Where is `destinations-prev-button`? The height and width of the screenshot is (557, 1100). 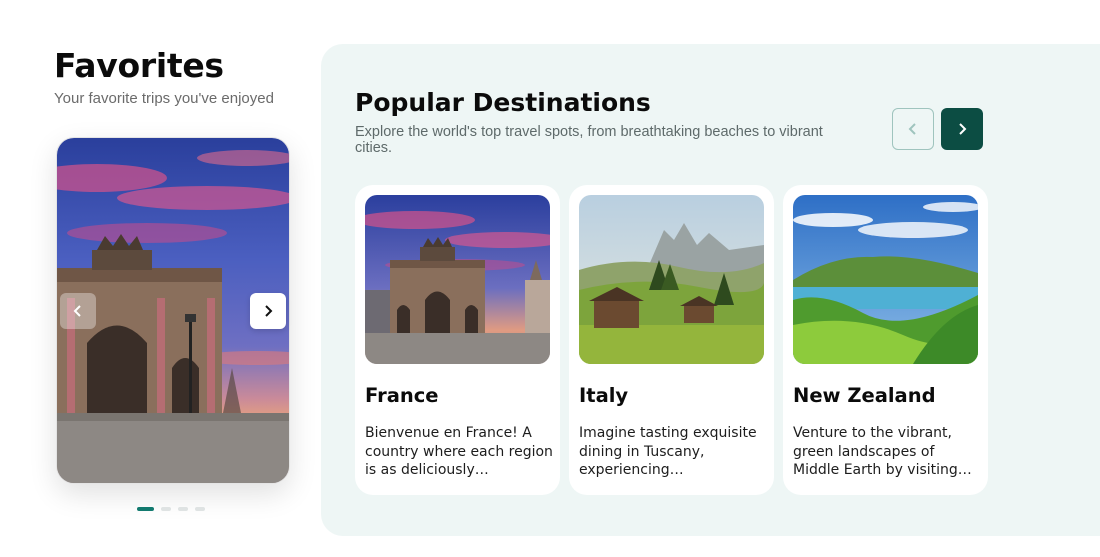 destinations-prev-button is located at coordinates (913, 129).